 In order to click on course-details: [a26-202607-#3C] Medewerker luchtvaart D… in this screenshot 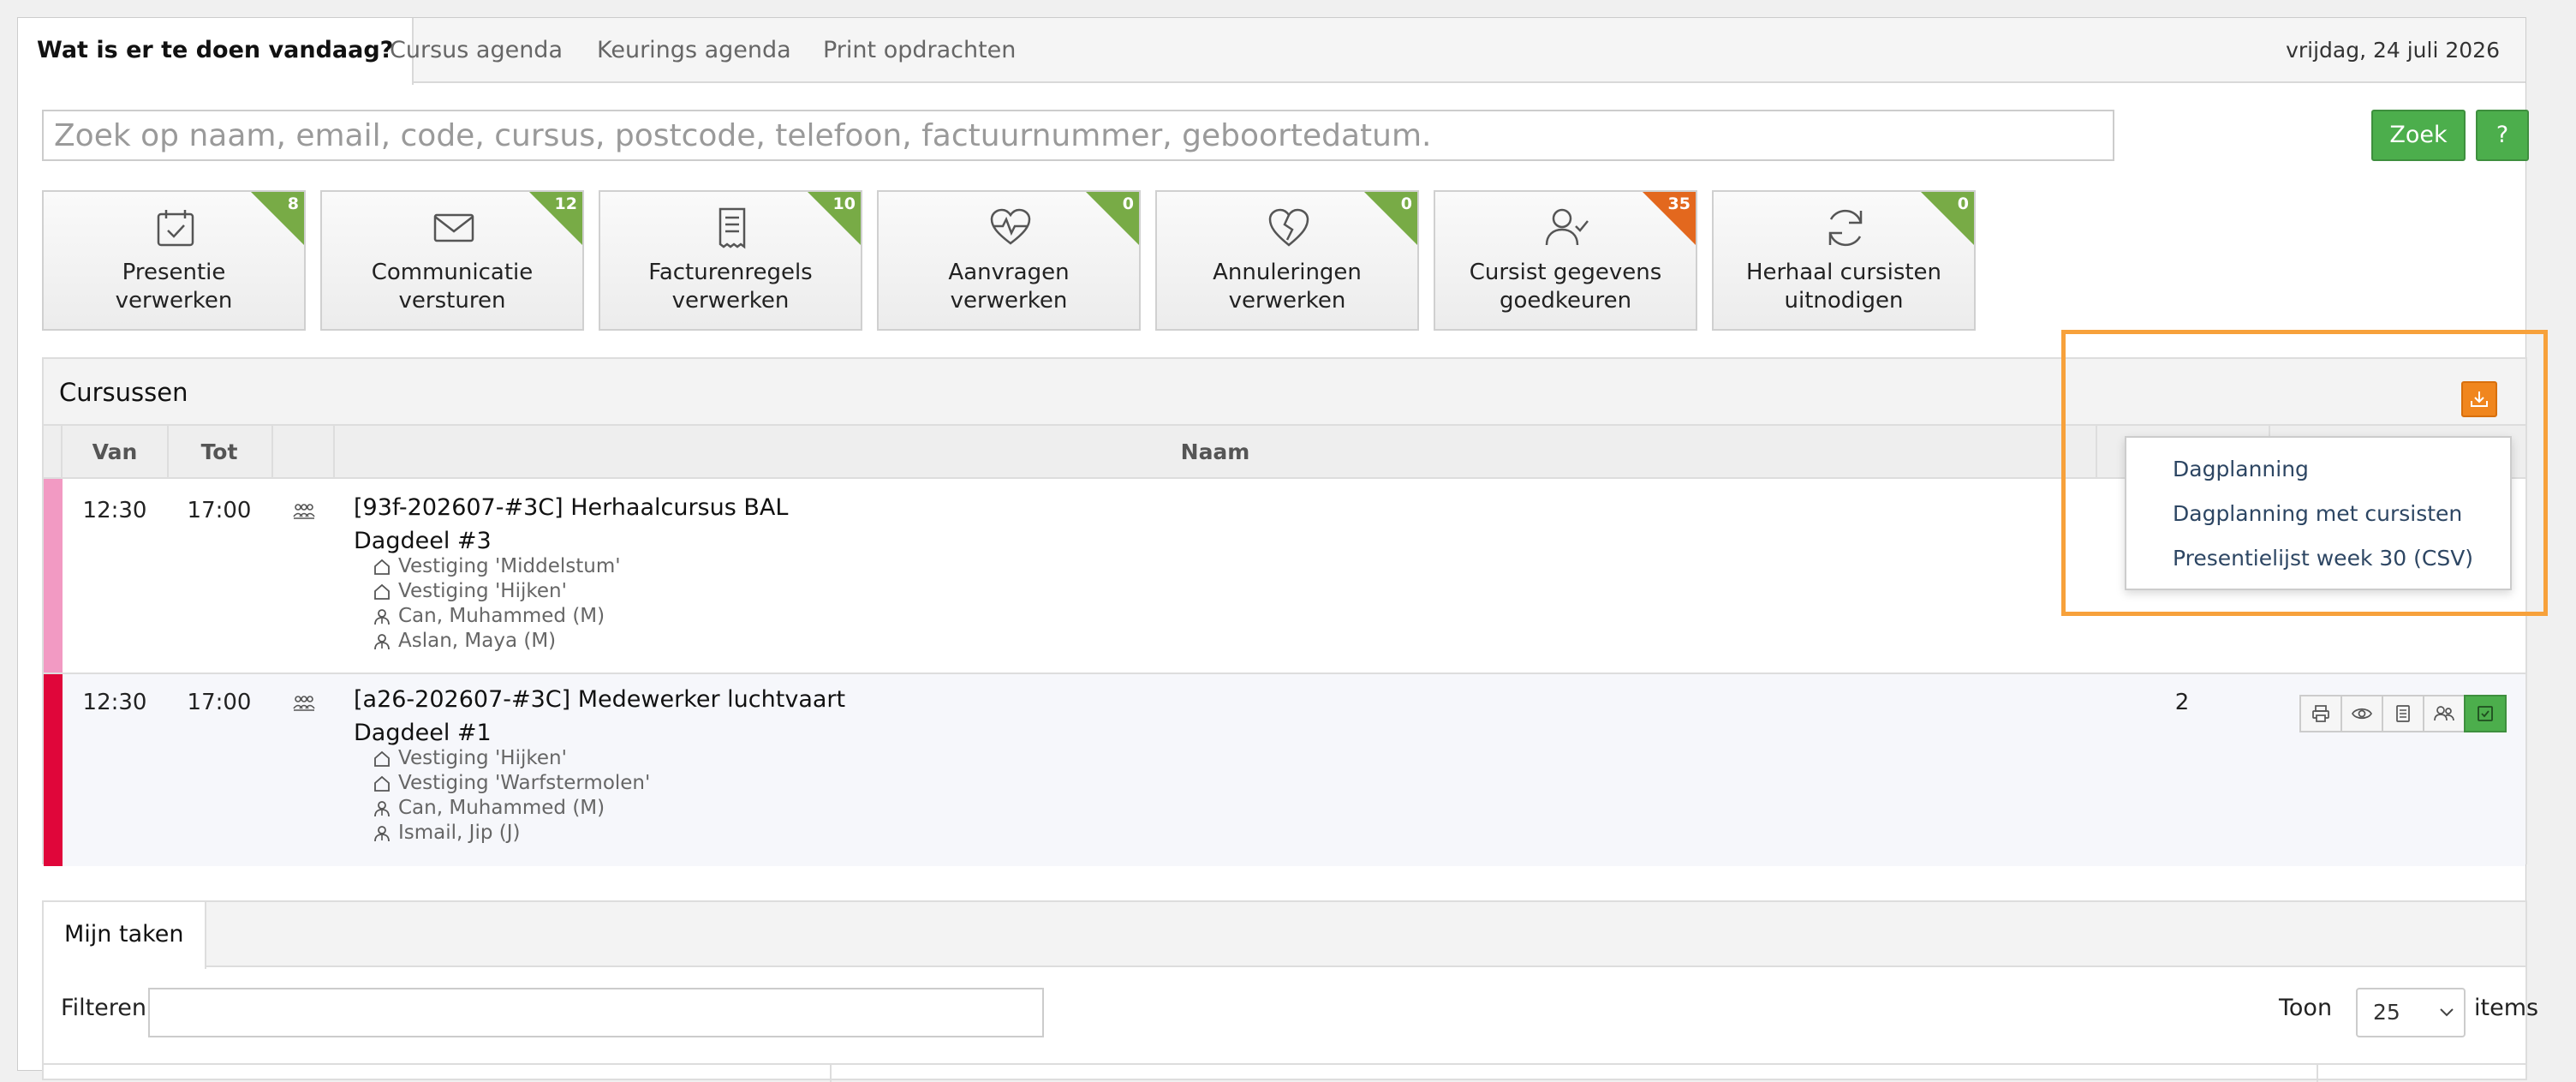, I will do `click(1219, 766)`.